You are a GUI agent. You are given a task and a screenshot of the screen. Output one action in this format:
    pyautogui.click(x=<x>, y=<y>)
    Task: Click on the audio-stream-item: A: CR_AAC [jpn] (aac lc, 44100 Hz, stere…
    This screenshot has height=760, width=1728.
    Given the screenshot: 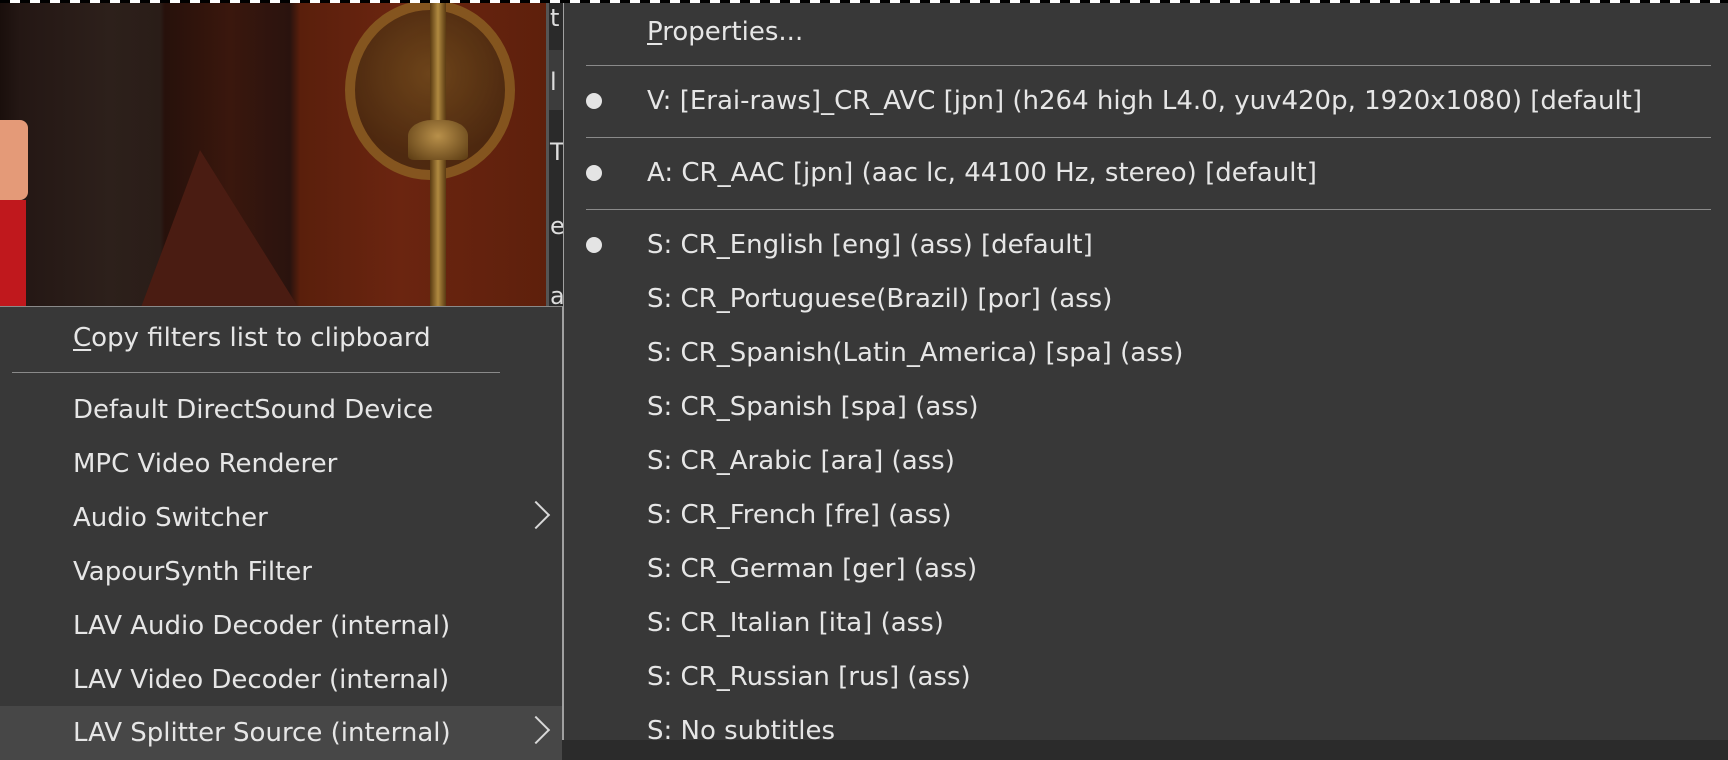 What is the action you would take?
    pyautogui.click(x=1146, y=173)
    